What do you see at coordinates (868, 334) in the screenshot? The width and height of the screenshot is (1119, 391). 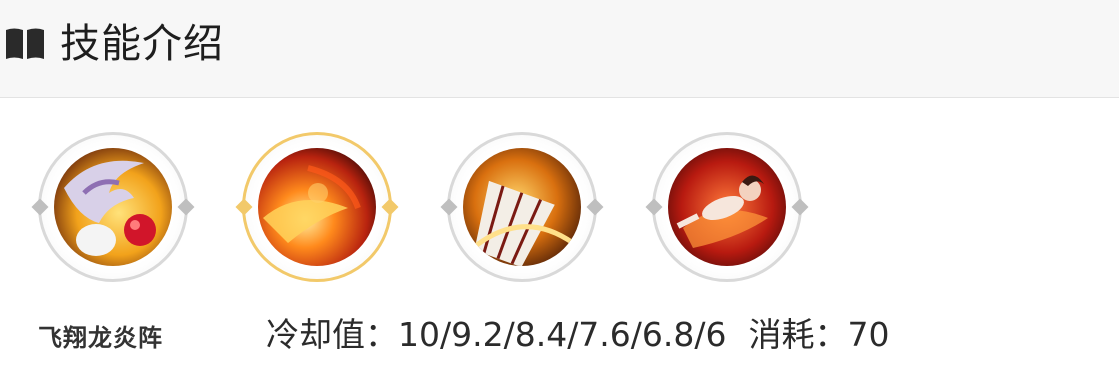 I see `cost-value: 70` at bounding box center [868, 334].